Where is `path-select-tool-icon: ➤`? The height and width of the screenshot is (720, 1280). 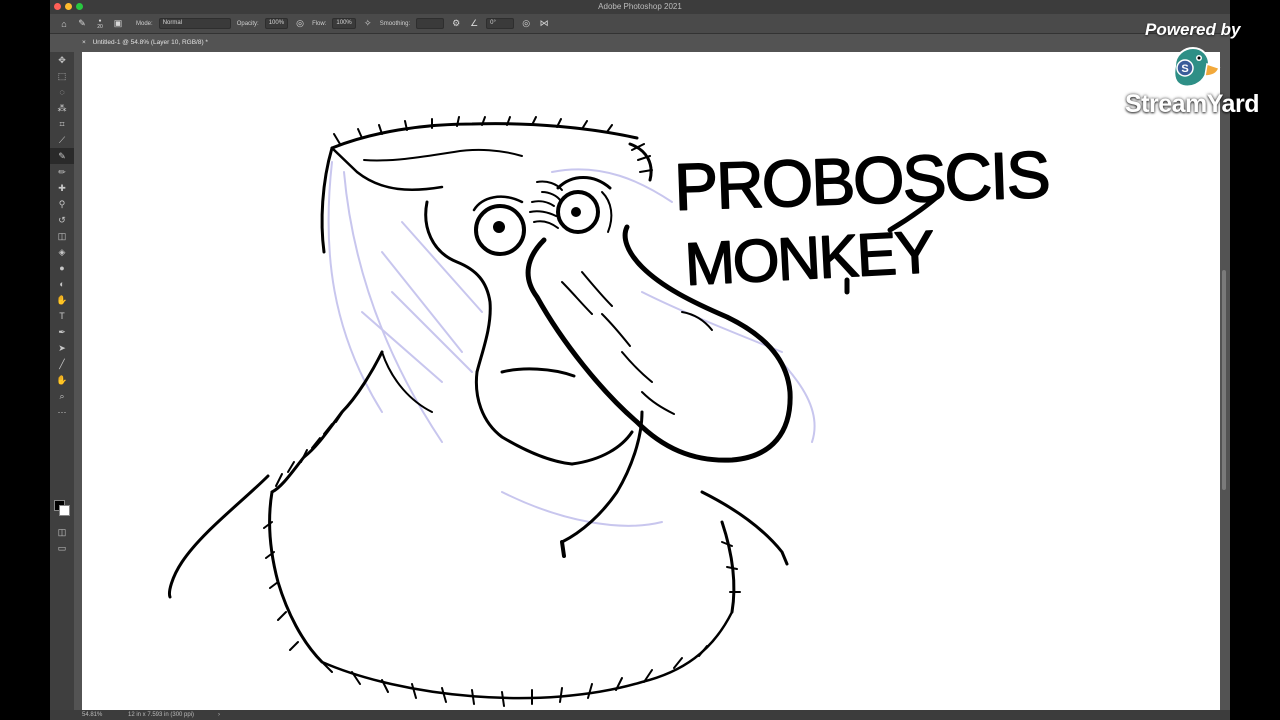 path-select-tool-icon: ➤ is located at coordinates (62, 348).